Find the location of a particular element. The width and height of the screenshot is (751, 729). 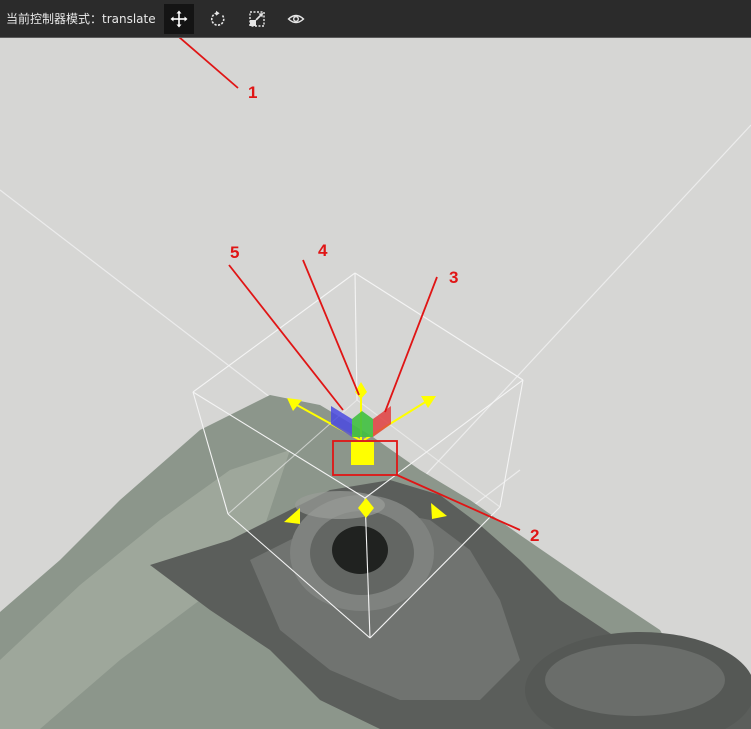

annotation-label-4: 4 is located at coordinates (323, 250).